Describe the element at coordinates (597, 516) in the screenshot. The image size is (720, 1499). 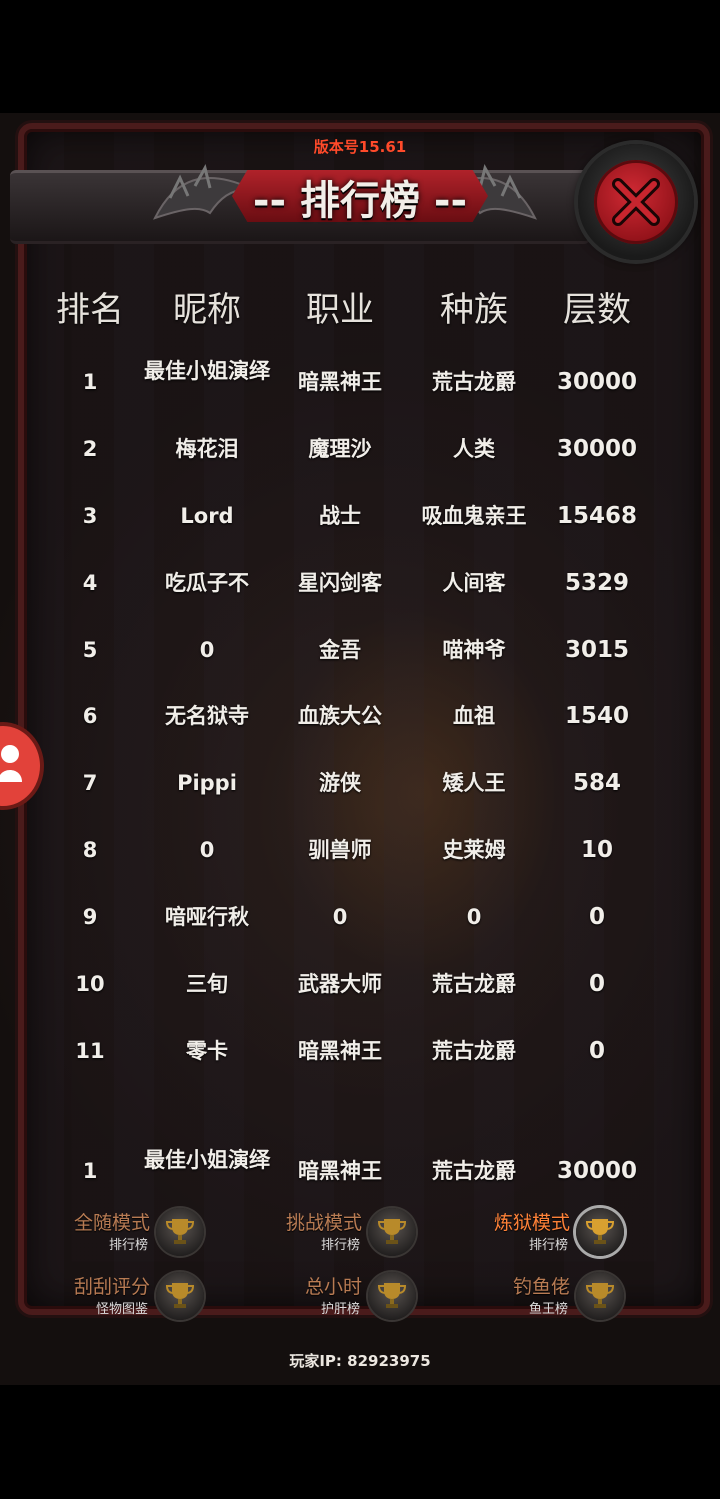
I see `floors-cell: 15468` at that location.